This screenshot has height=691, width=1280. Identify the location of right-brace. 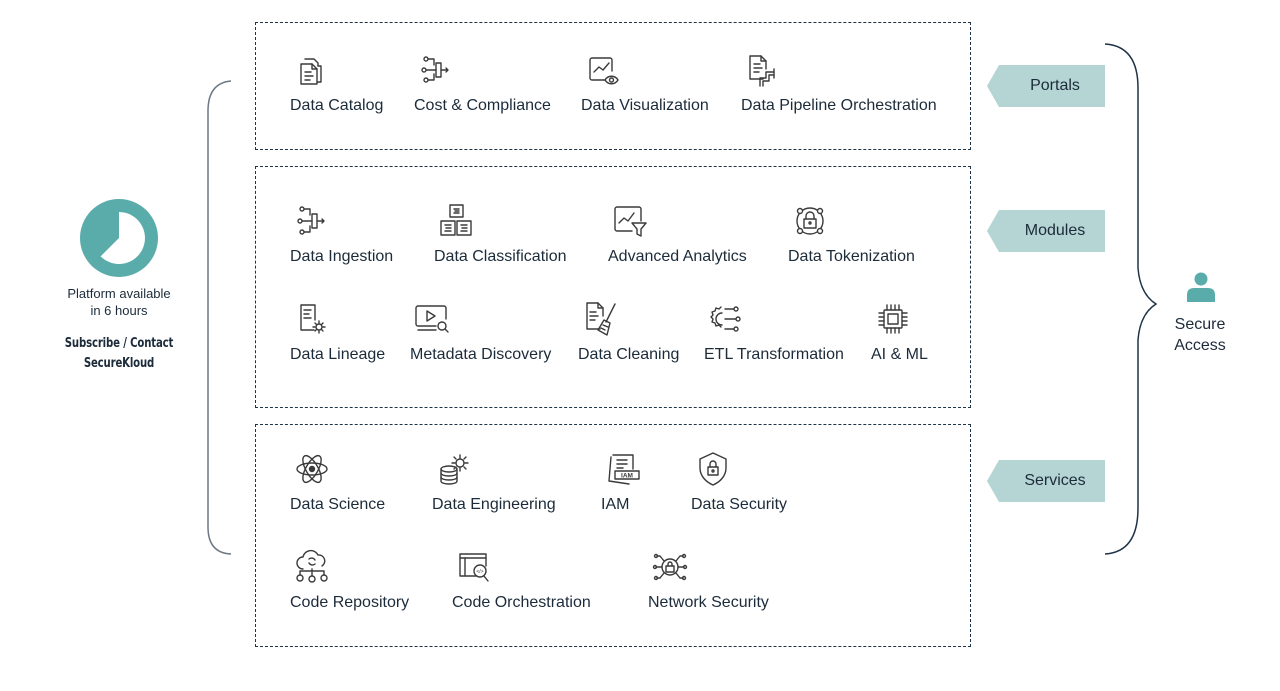
(1131, 299).